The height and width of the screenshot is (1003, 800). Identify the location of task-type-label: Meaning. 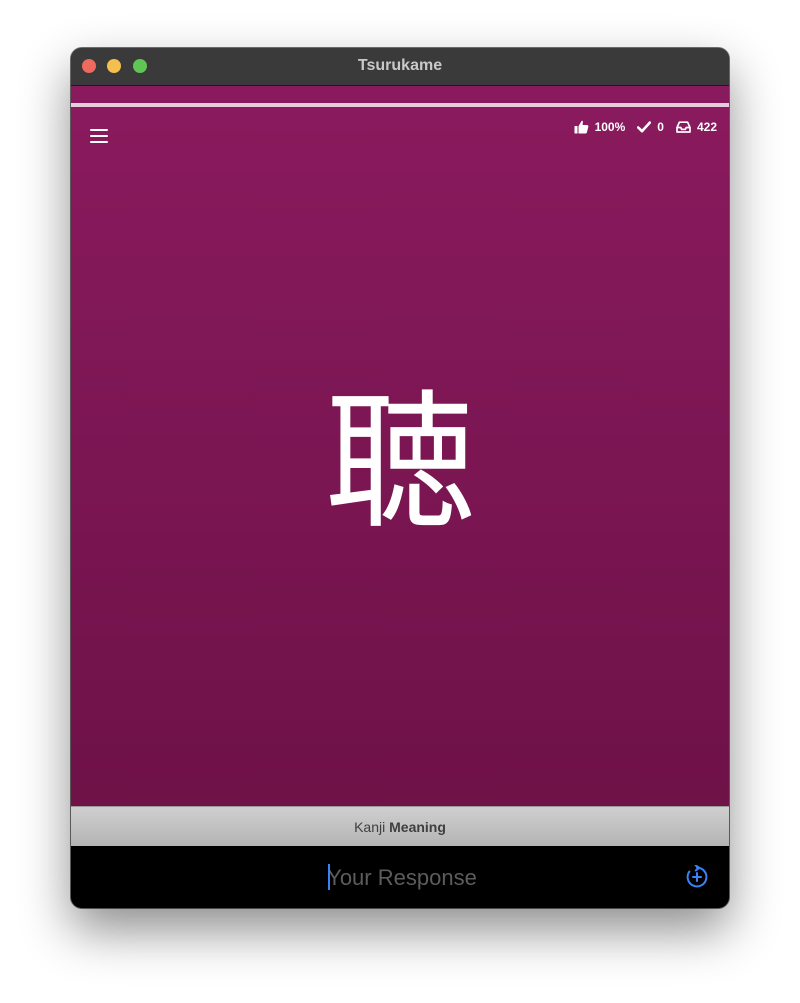
(417, 827).